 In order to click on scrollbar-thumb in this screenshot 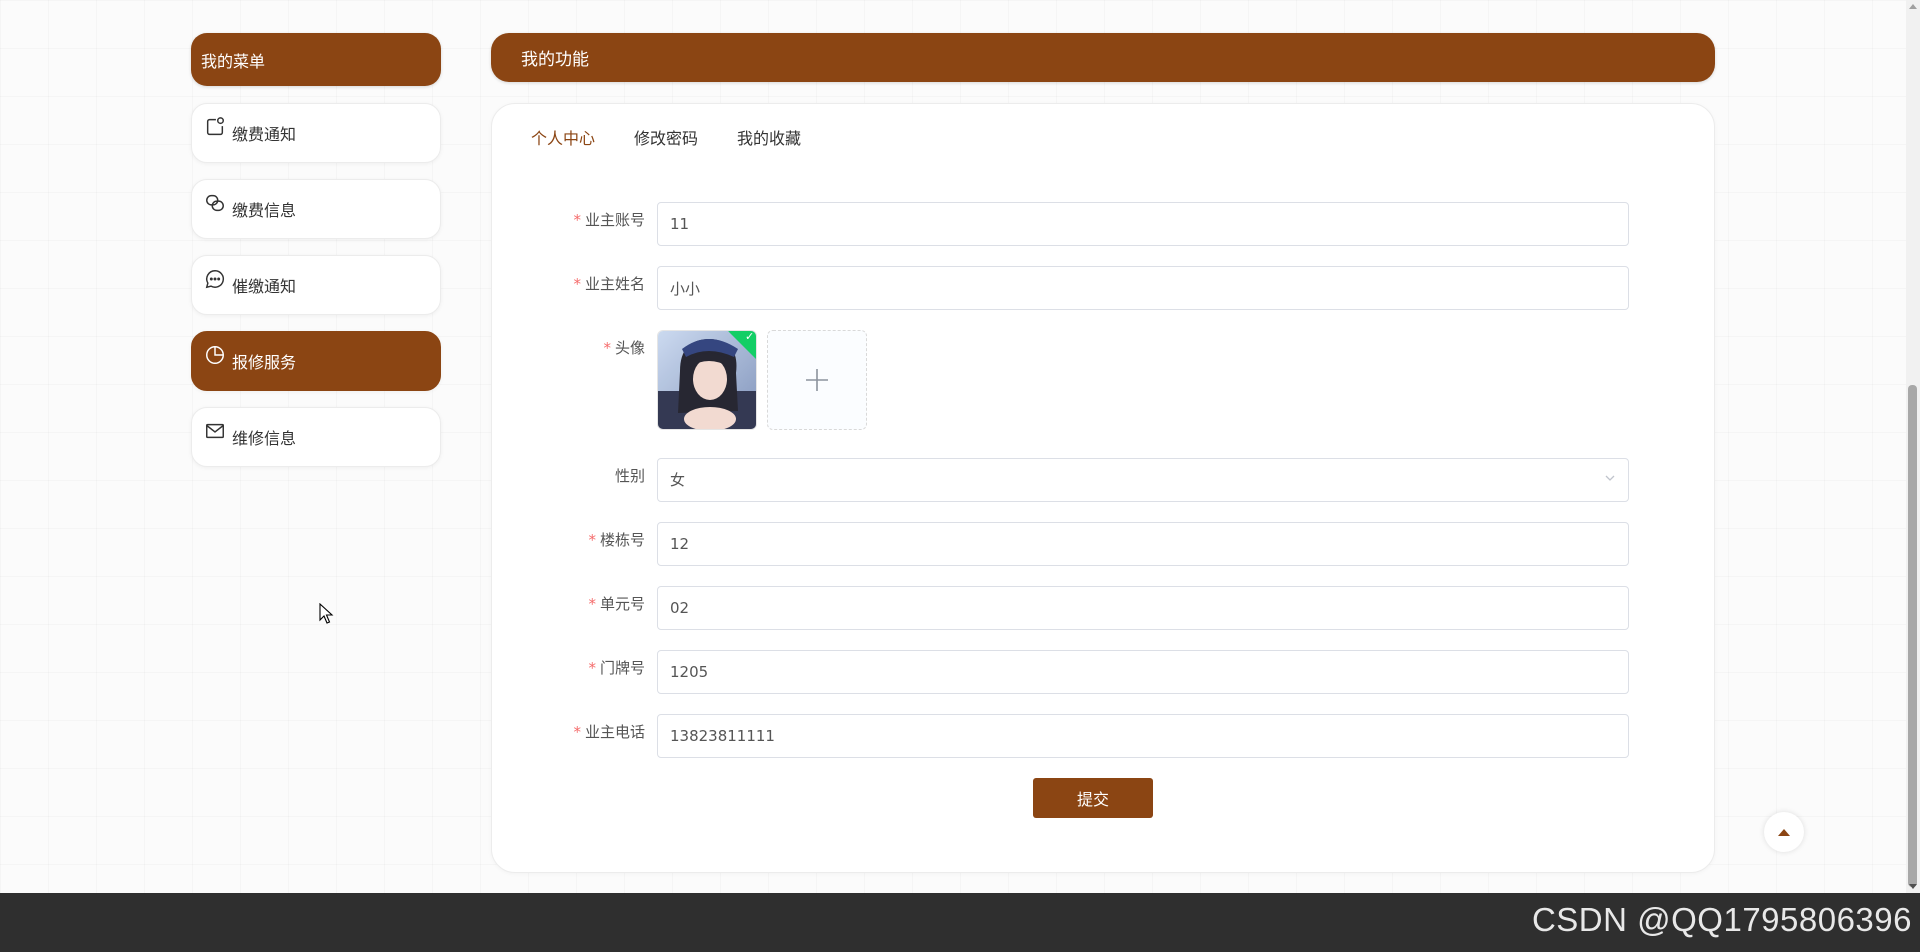, I will do `click(1912, 636)`.